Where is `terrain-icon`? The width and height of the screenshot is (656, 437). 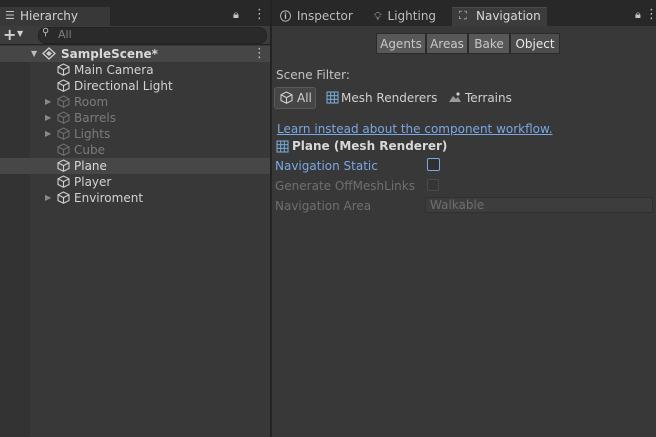 terrain-icon is located at coordinates (455, 97).